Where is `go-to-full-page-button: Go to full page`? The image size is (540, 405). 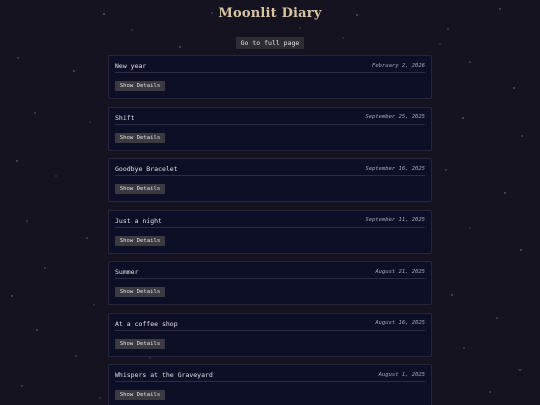
go-to-full-page-button: Go to full page is located at coordinates (270, 43).